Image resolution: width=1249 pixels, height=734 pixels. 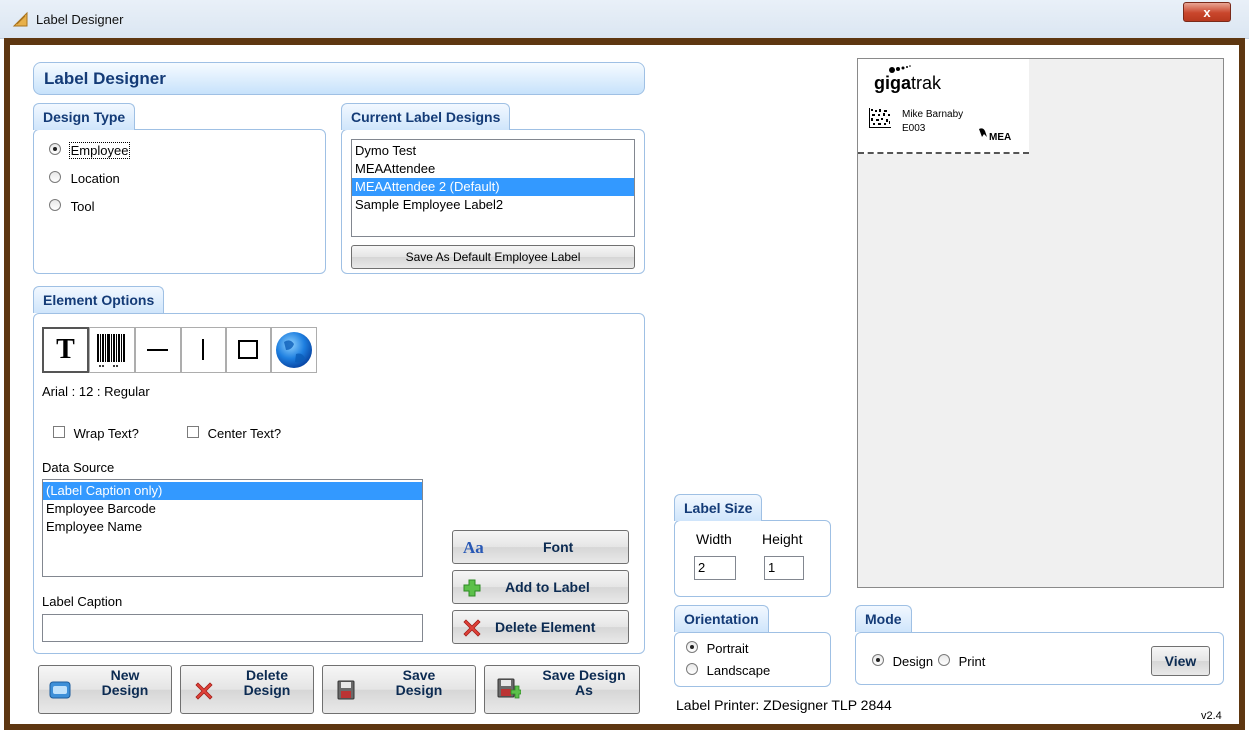 I want to click on orientation-tab: Orientation, so click(x=721, y=618).